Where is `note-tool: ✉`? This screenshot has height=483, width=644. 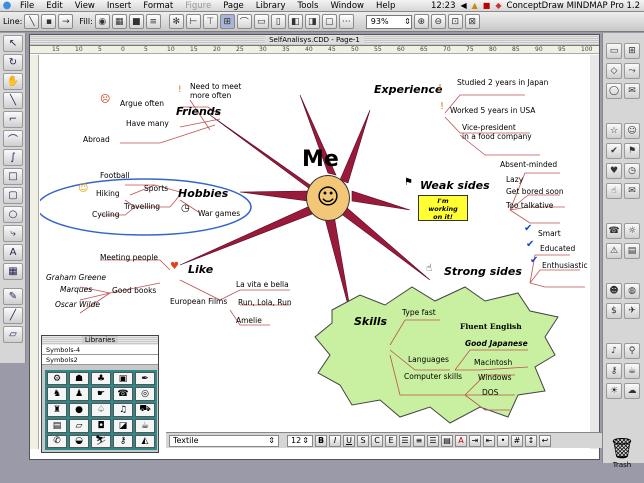
note-tool: ✉ is located at coordinates (632, 91).